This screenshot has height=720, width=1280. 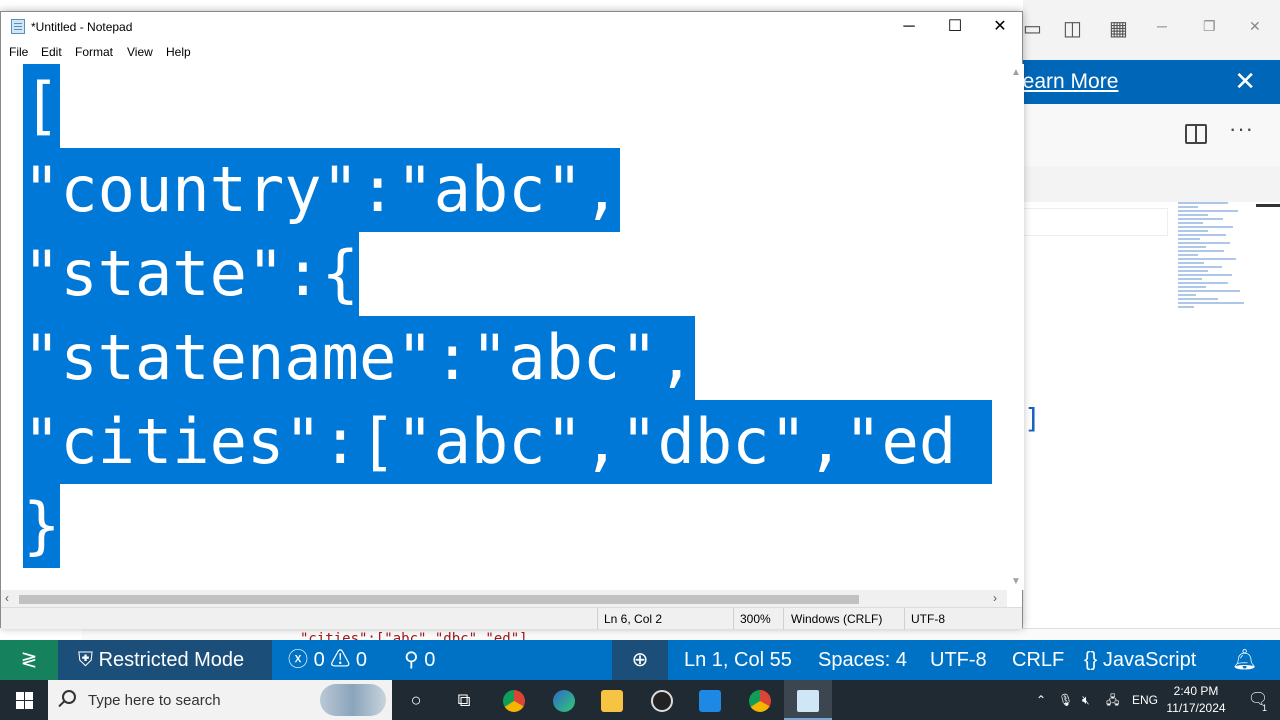 What do you see at coordinates (51, 52) in the screenshot?
I see `menu-edit: Edit` at bounding box center [51, 52].